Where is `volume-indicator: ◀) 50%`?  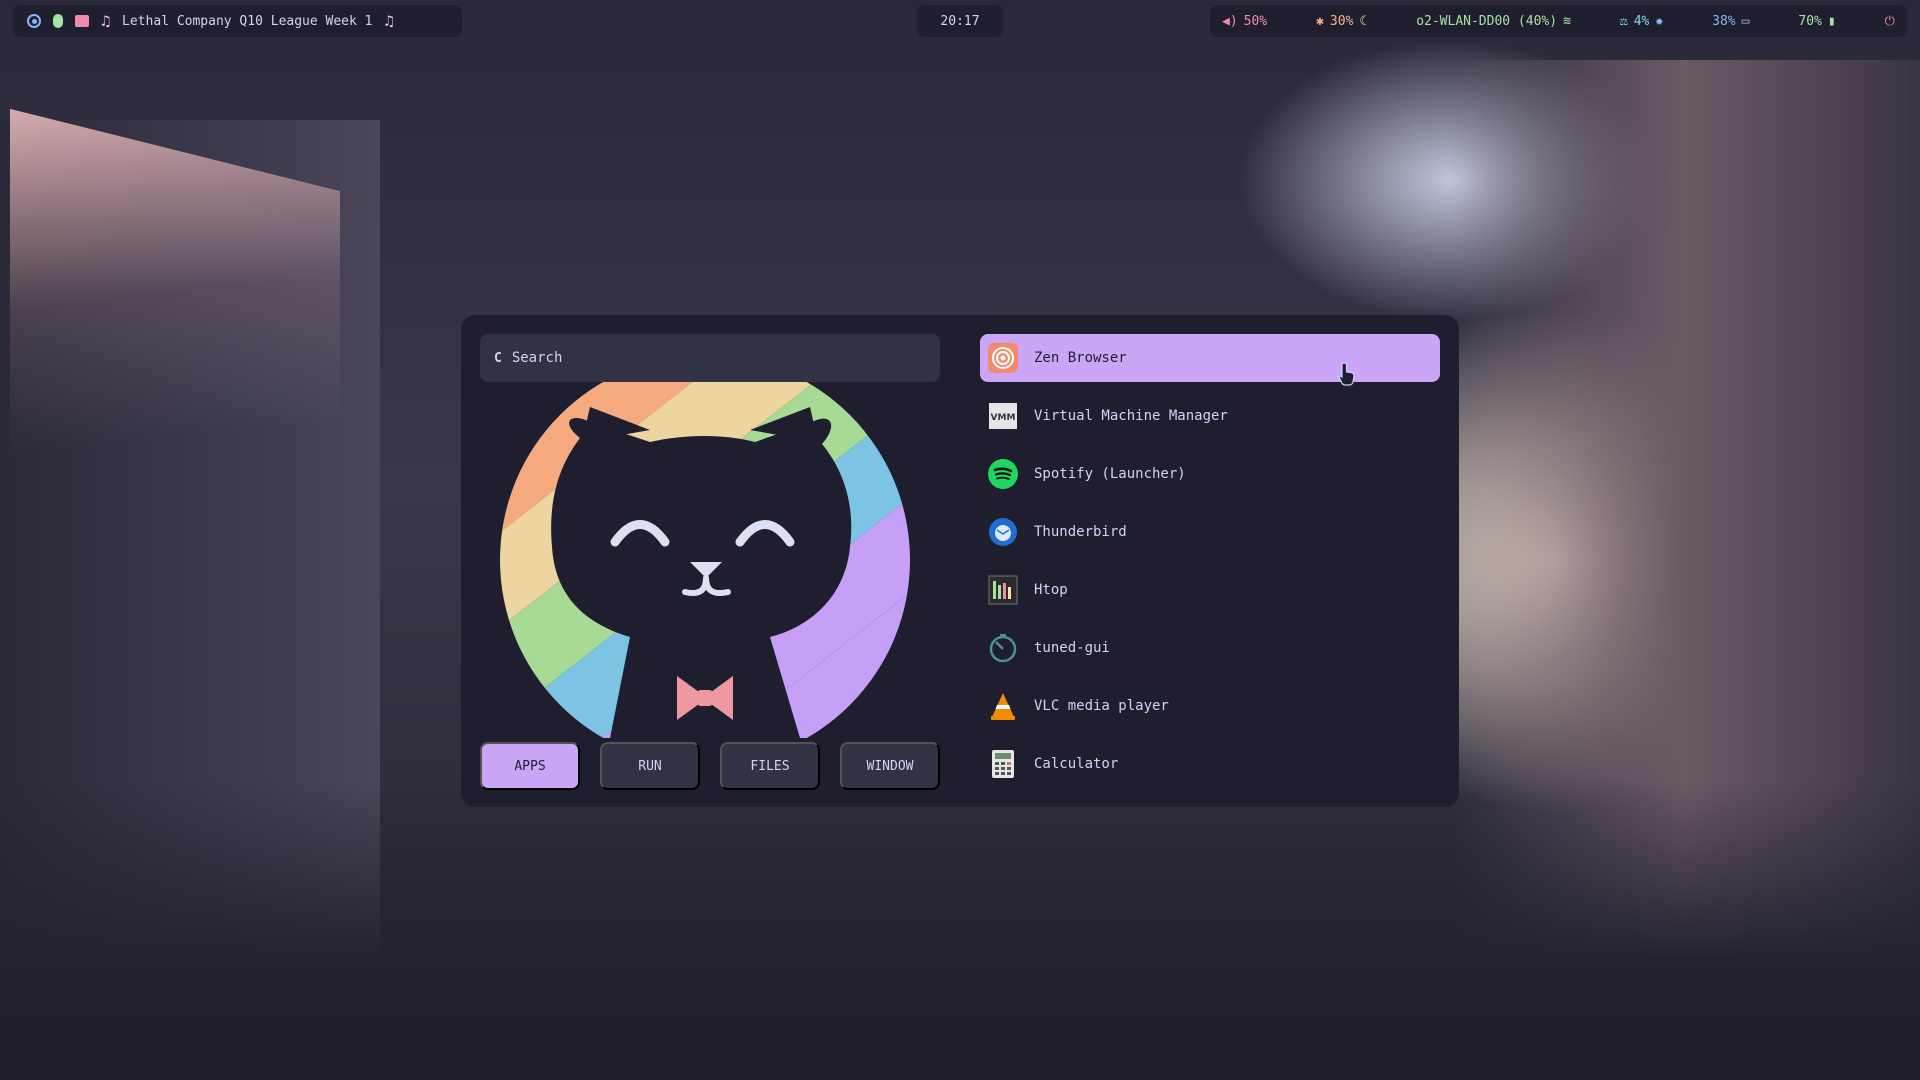
volume-indicator: ◀) 50% is located at coordinates (1244, 21).